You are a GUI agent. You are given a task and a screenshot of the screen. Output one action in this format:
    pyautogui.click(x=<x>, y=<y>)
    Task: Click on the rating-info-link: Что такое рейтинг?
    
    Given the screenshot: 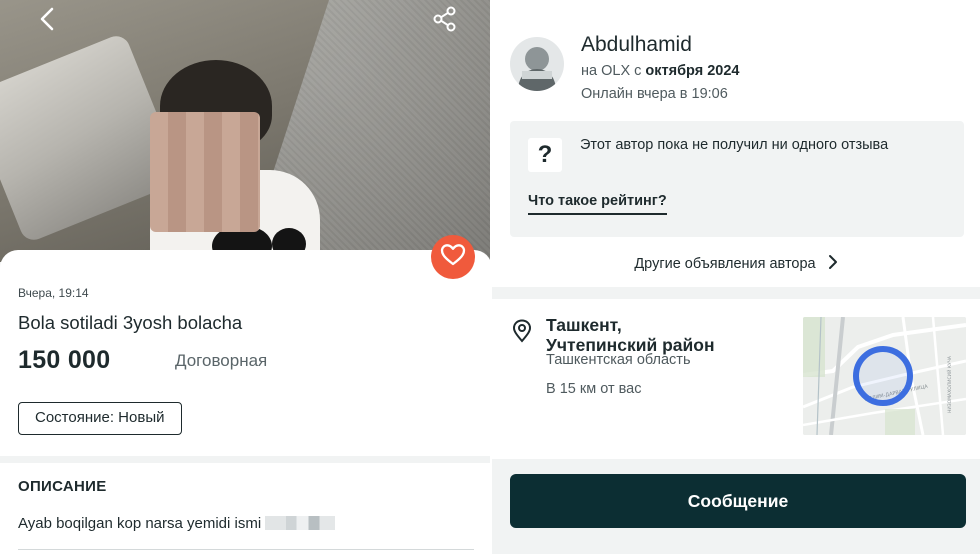 What is the action you would take?
    pyautogui.click(x=597, y=204)
    